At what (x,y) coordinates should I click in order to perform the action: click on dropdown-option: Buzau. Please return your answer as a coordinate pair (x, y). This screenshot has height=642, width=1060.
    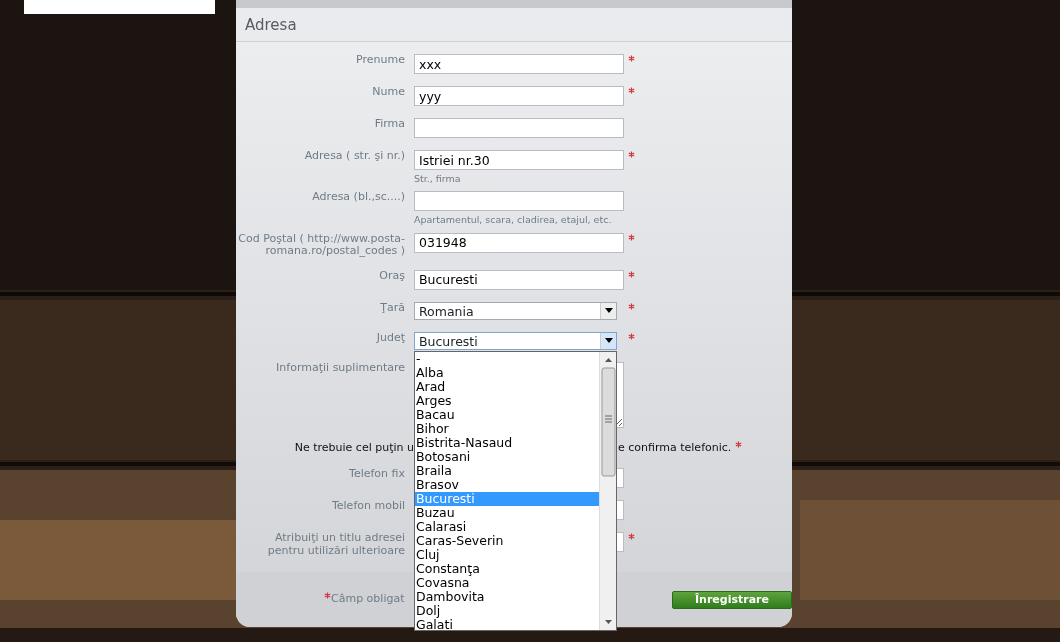
    Looking at the image, I should click on (507, 512).